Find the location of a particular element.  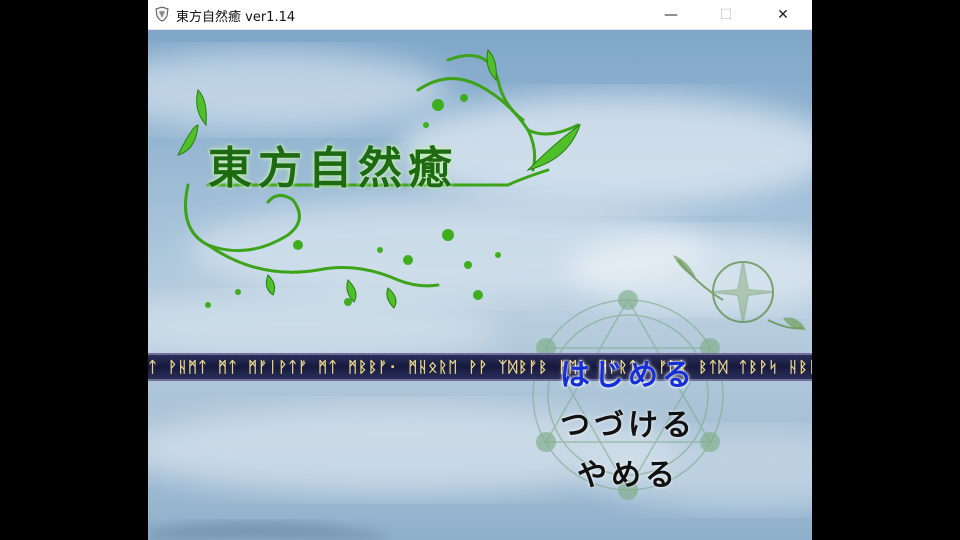

minimize-button: — is located at coordinates (671, 15).